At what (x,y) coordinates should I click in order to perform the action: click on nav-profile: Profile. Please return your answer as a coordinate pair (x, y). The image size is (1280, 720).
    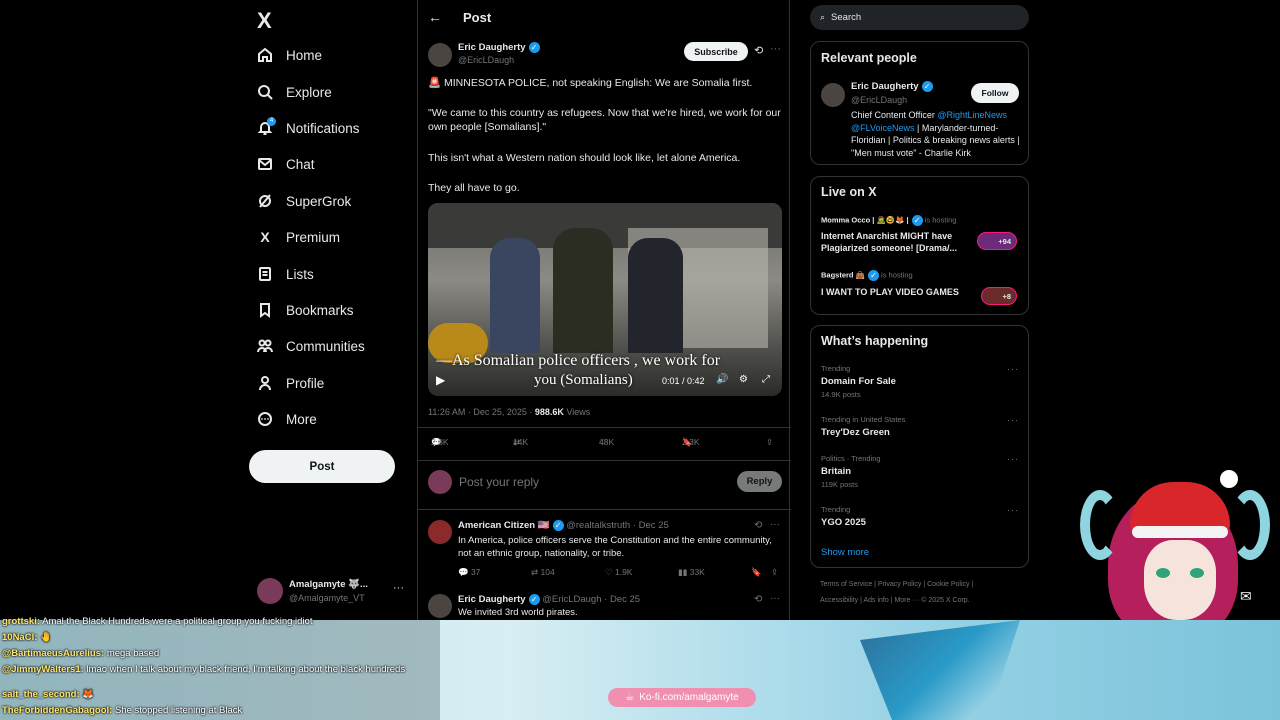
    Looking at the image, I should click on (290, 383).